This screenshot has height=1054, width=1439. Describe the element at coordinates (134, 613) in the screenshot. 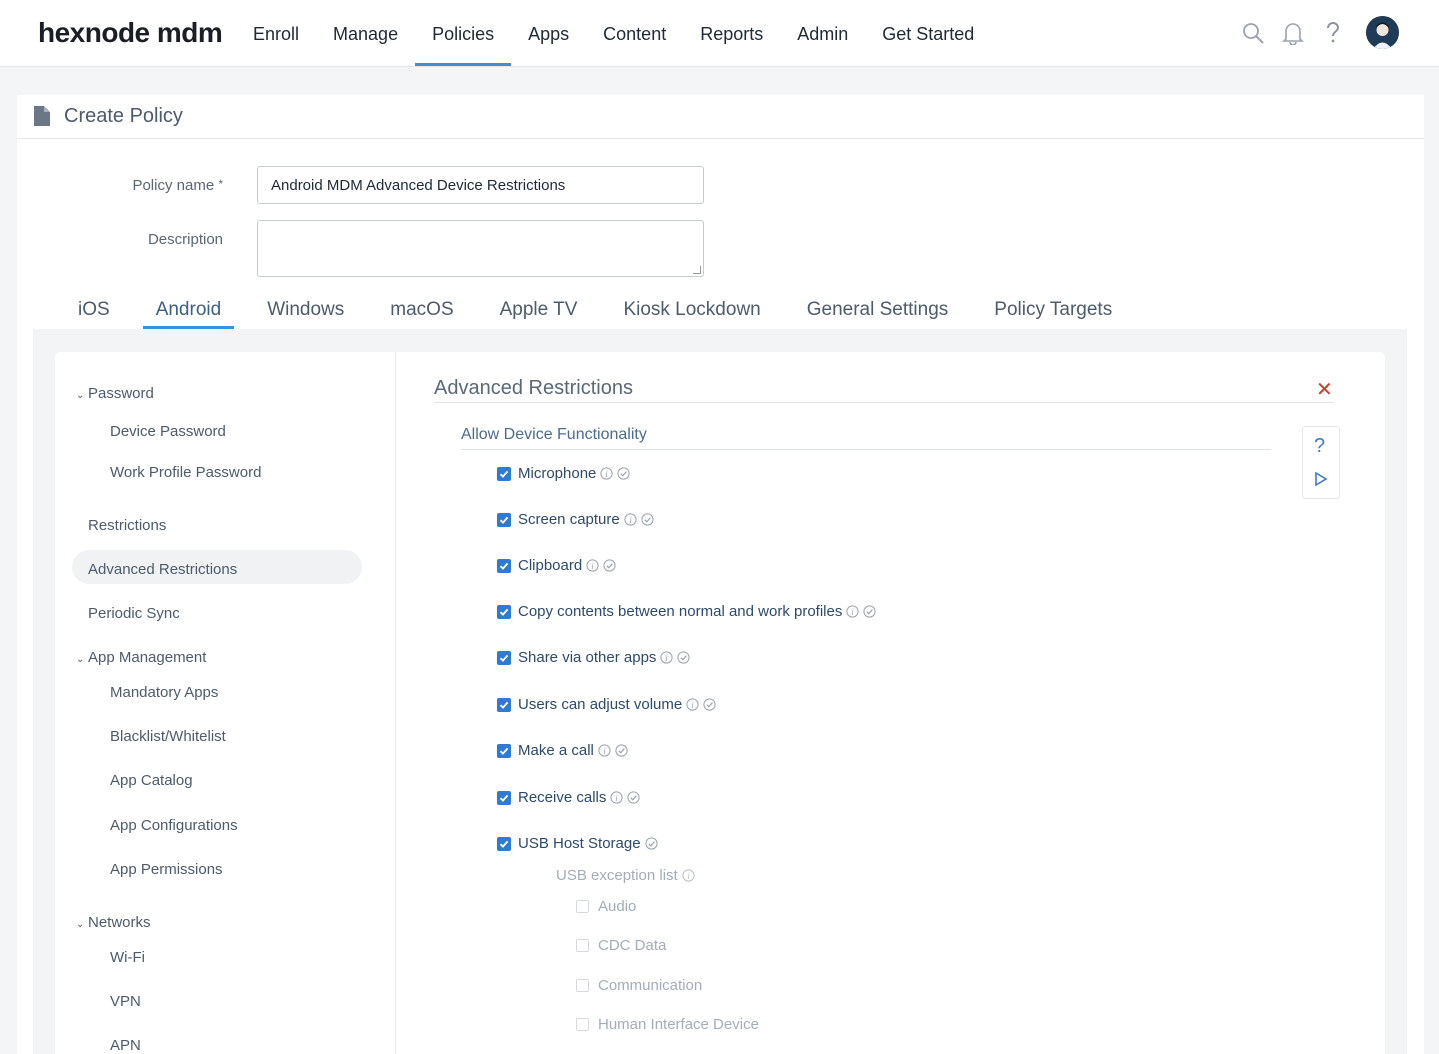

I see `sidebar-item-periodic-sync: Periodic Sync` at that location.